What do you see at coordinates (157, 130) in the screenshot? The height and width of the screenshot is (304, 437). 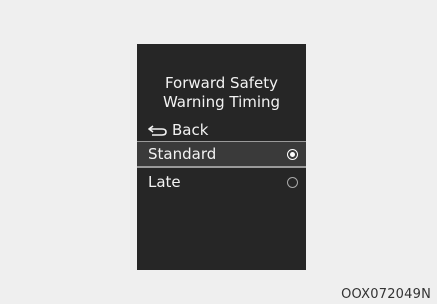 I see `back-arrow-icon` at bounding box center [157, 130].